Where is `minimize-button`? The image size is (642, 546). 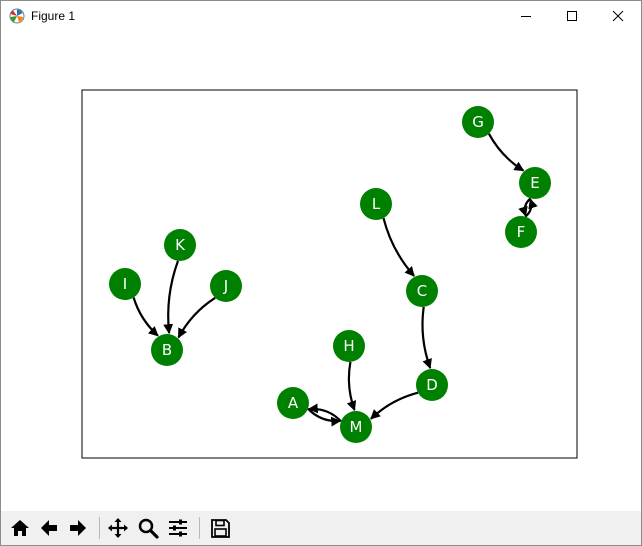
minimize-button is located at coordinates (526, 16).